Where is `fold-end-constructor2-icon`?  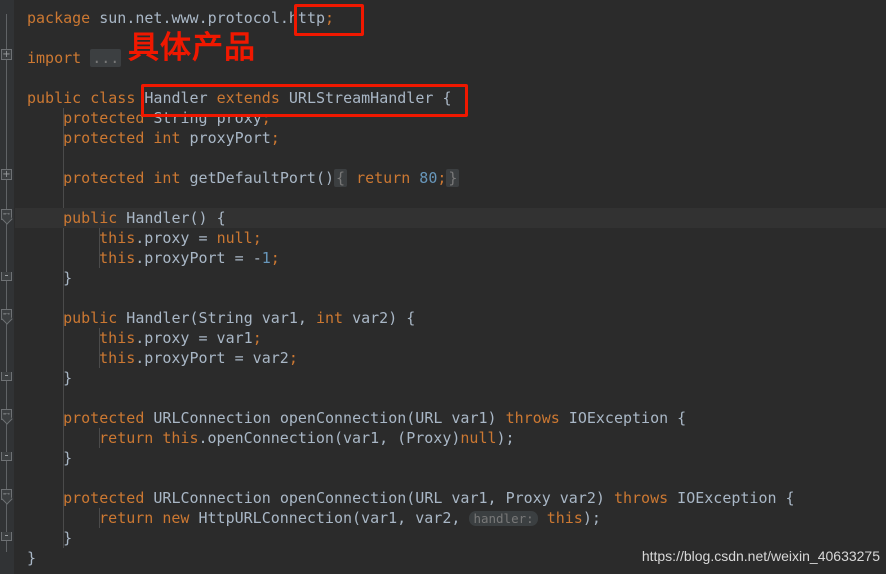
fold-end-constructor2-icon is located at coordinates (6, 376).